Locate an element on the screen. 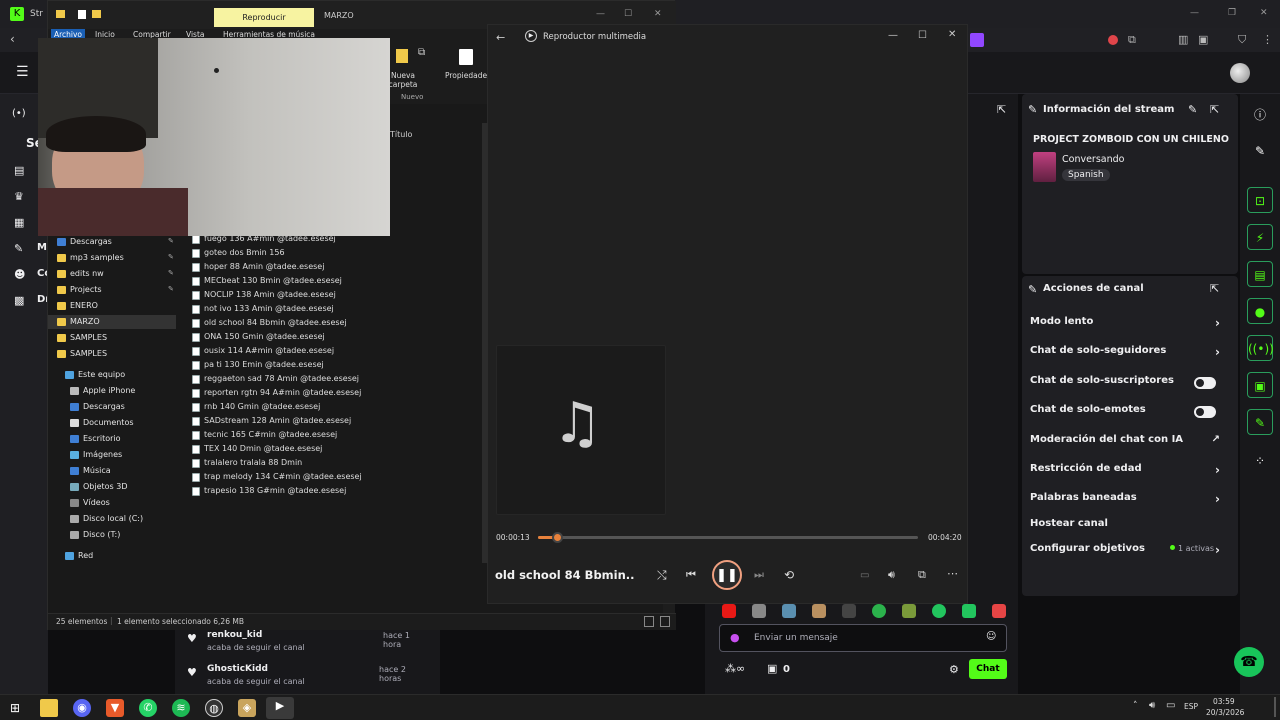 The image size is (1280, 720). nav-item: Música is located at coordinates (90, 470).